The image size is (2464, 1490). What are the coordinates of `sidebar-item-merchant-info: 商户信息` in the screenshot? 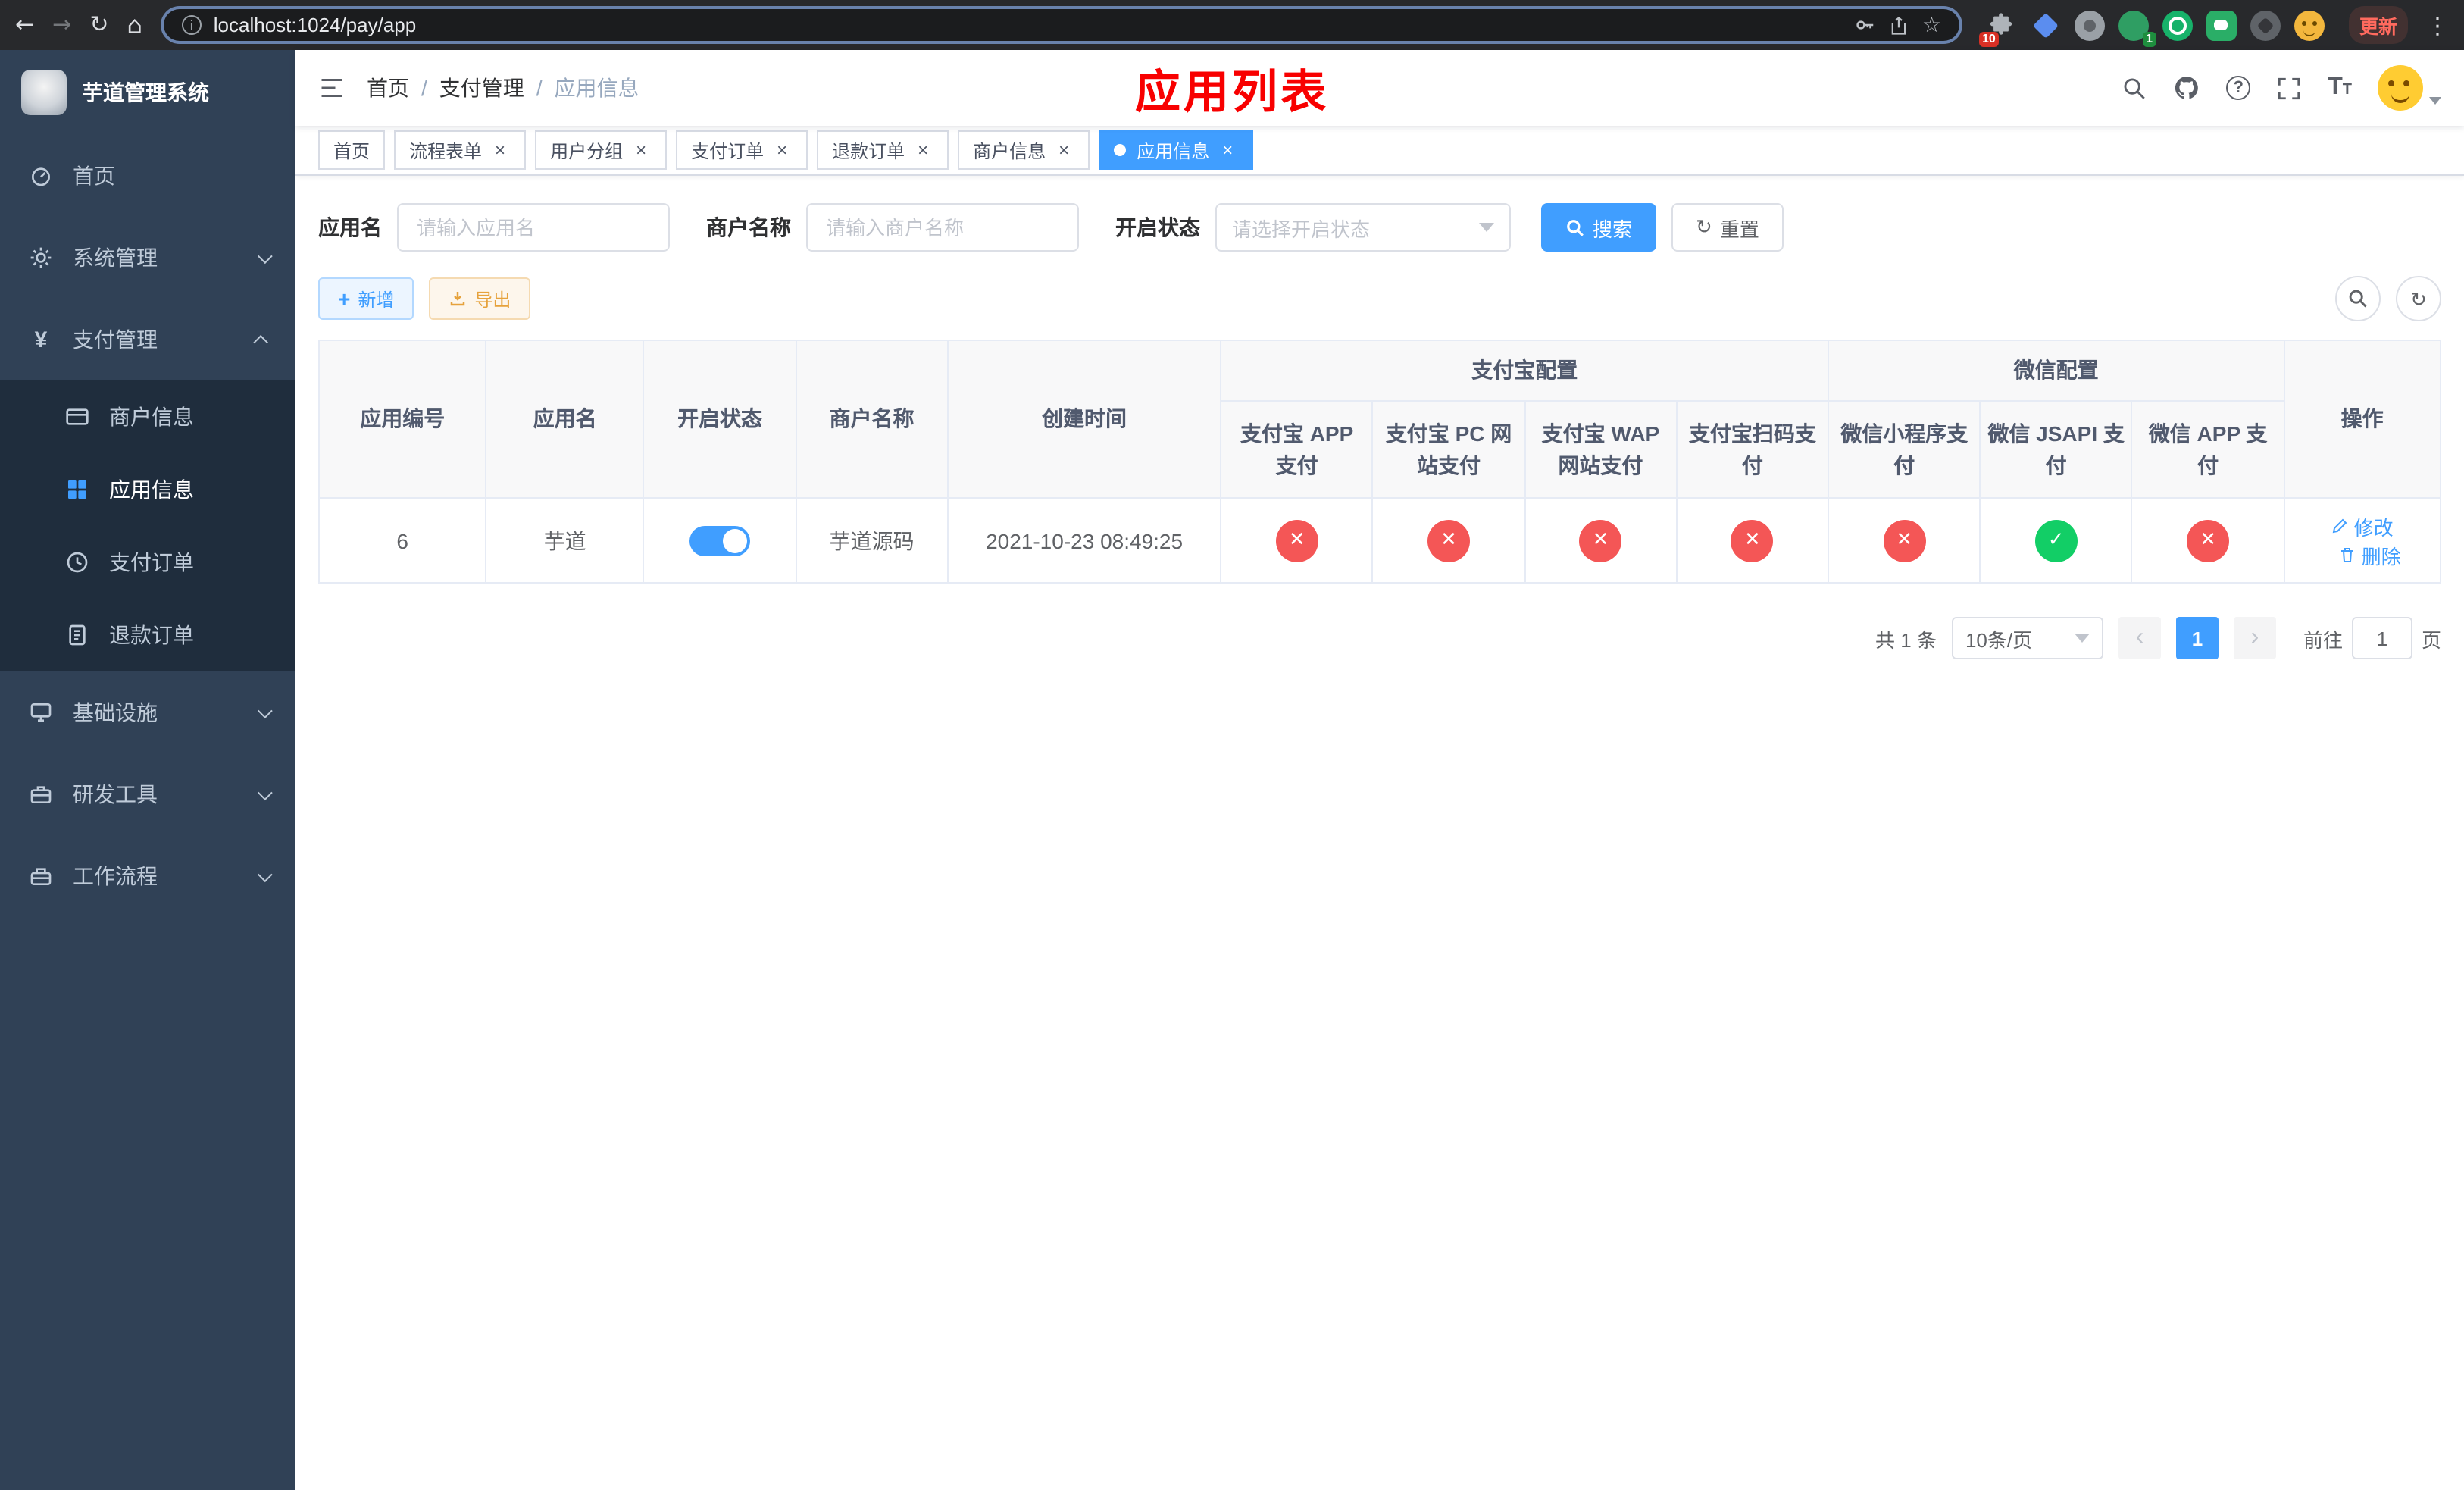 It's located at (147, 417).